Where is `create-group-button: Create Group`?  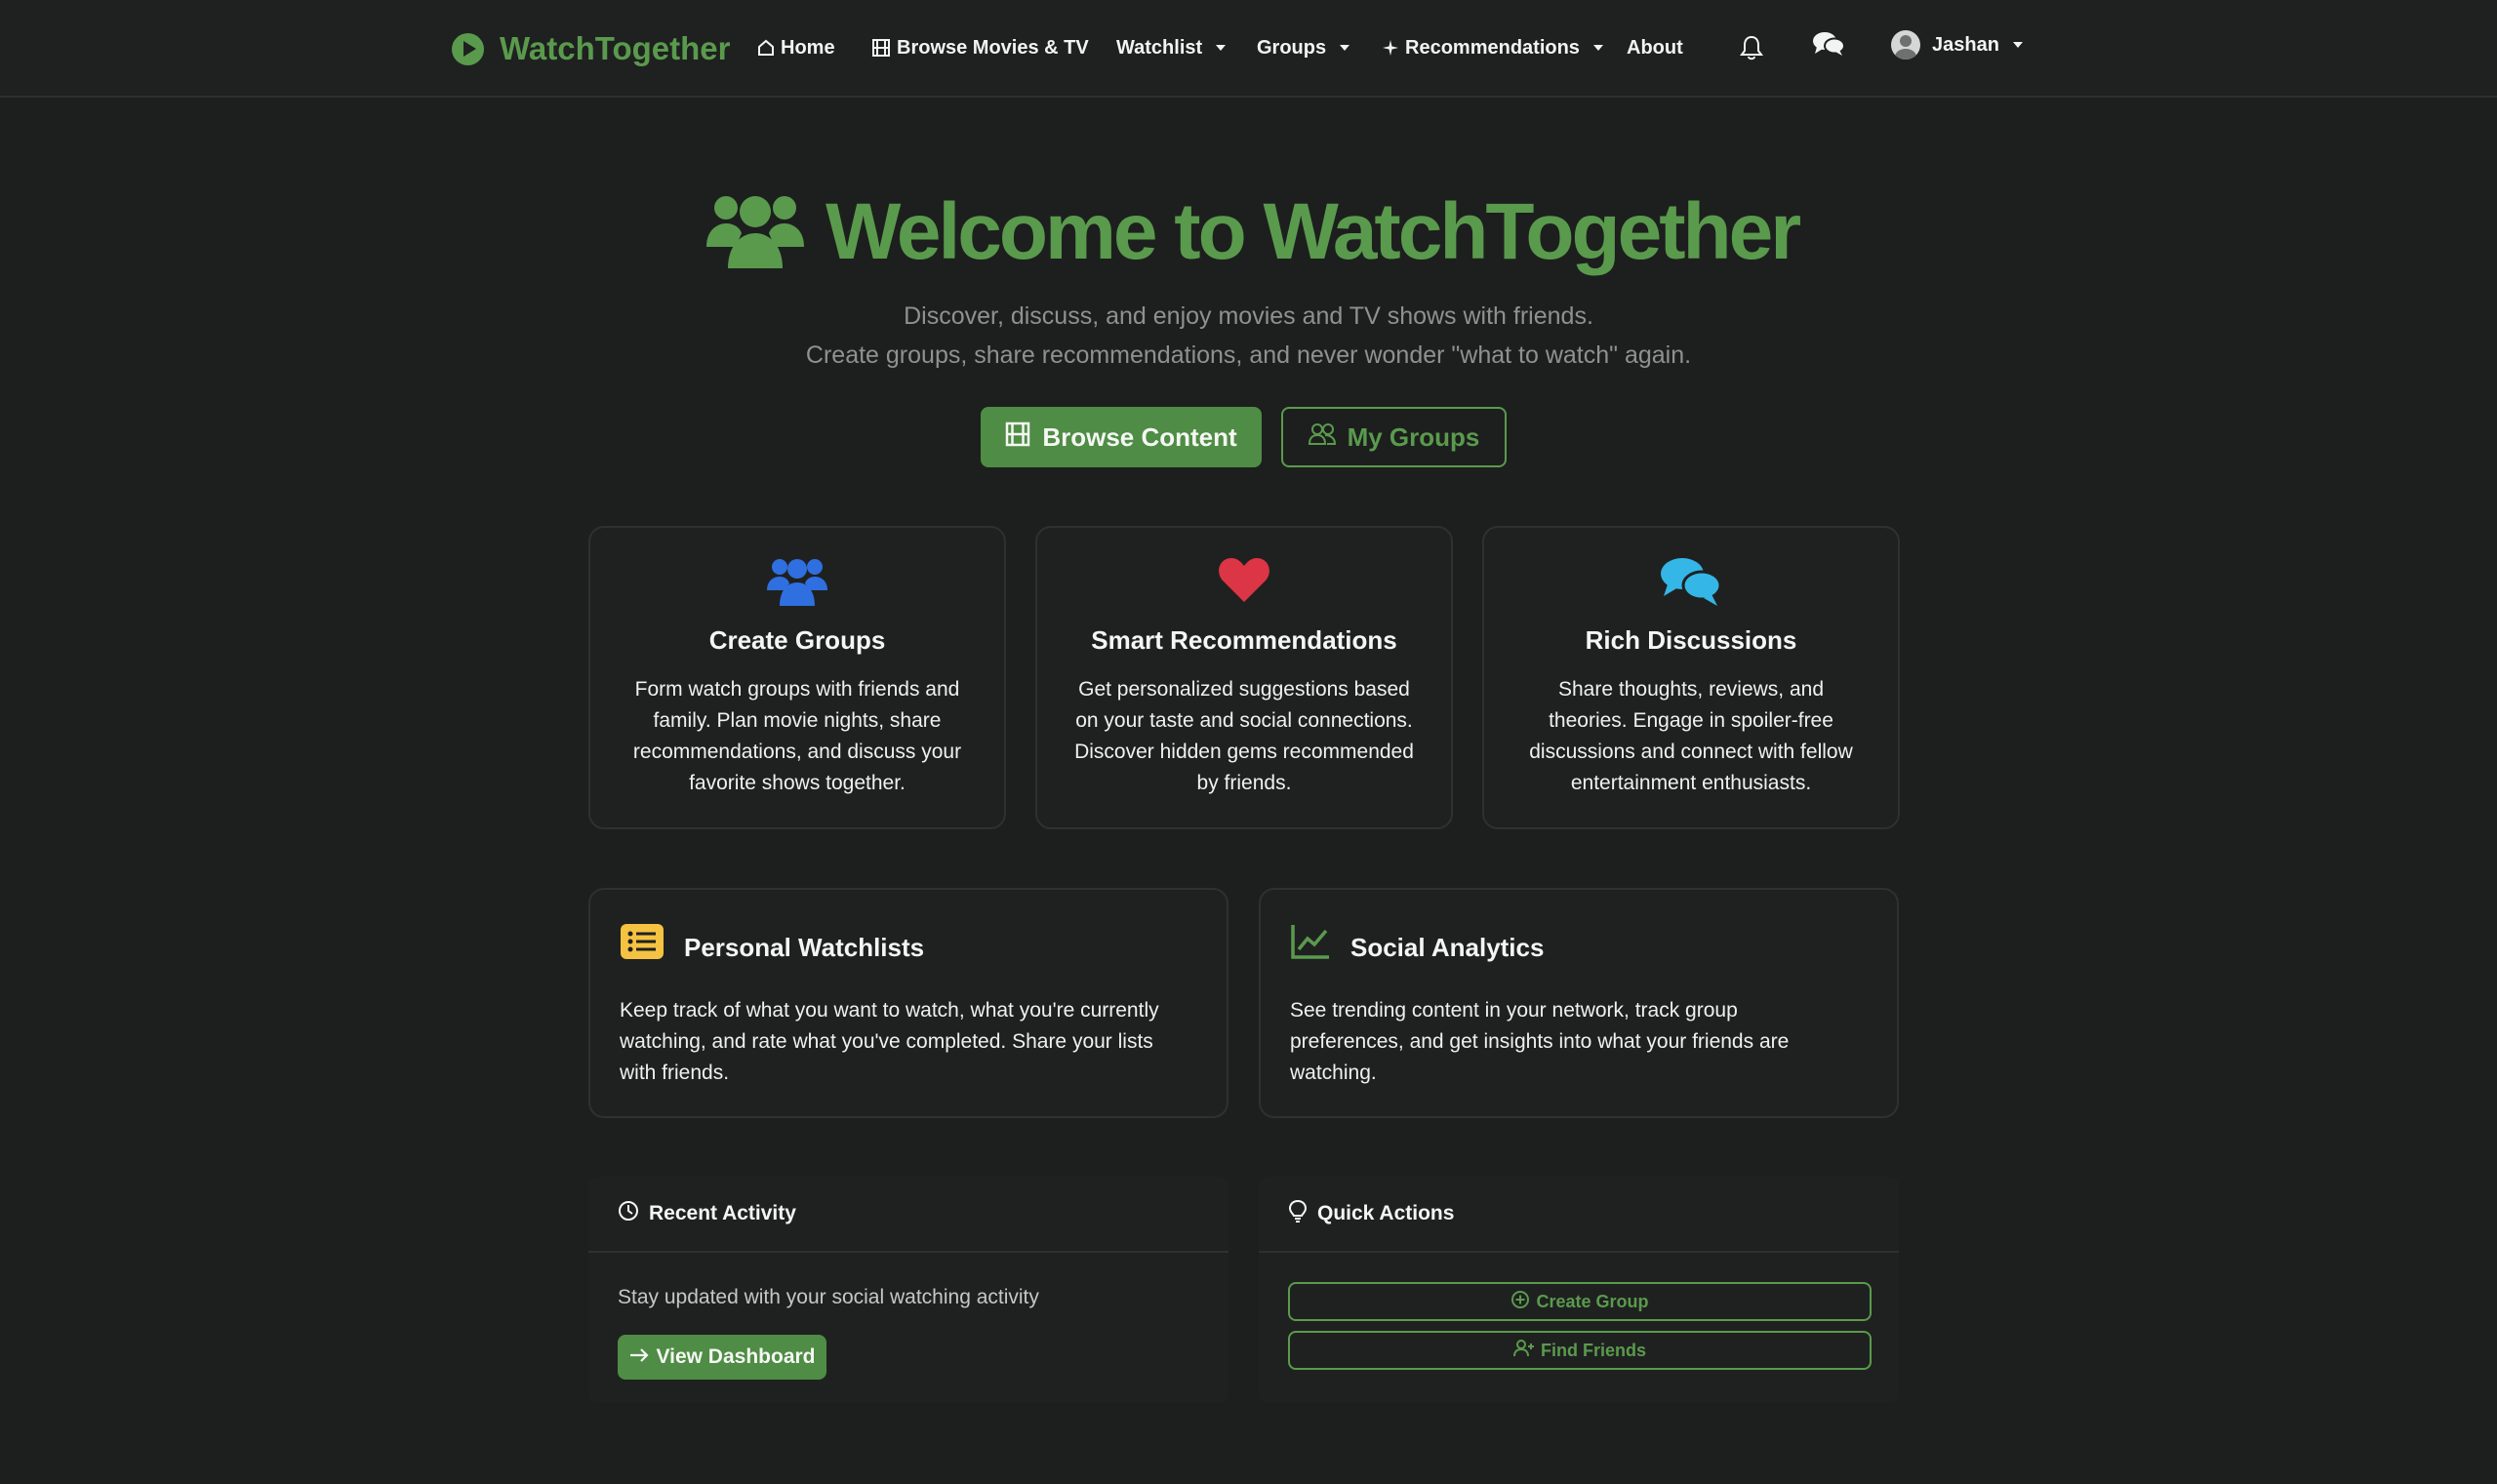
create-group-button: Create Group is located at coordinates (1580, 1301).